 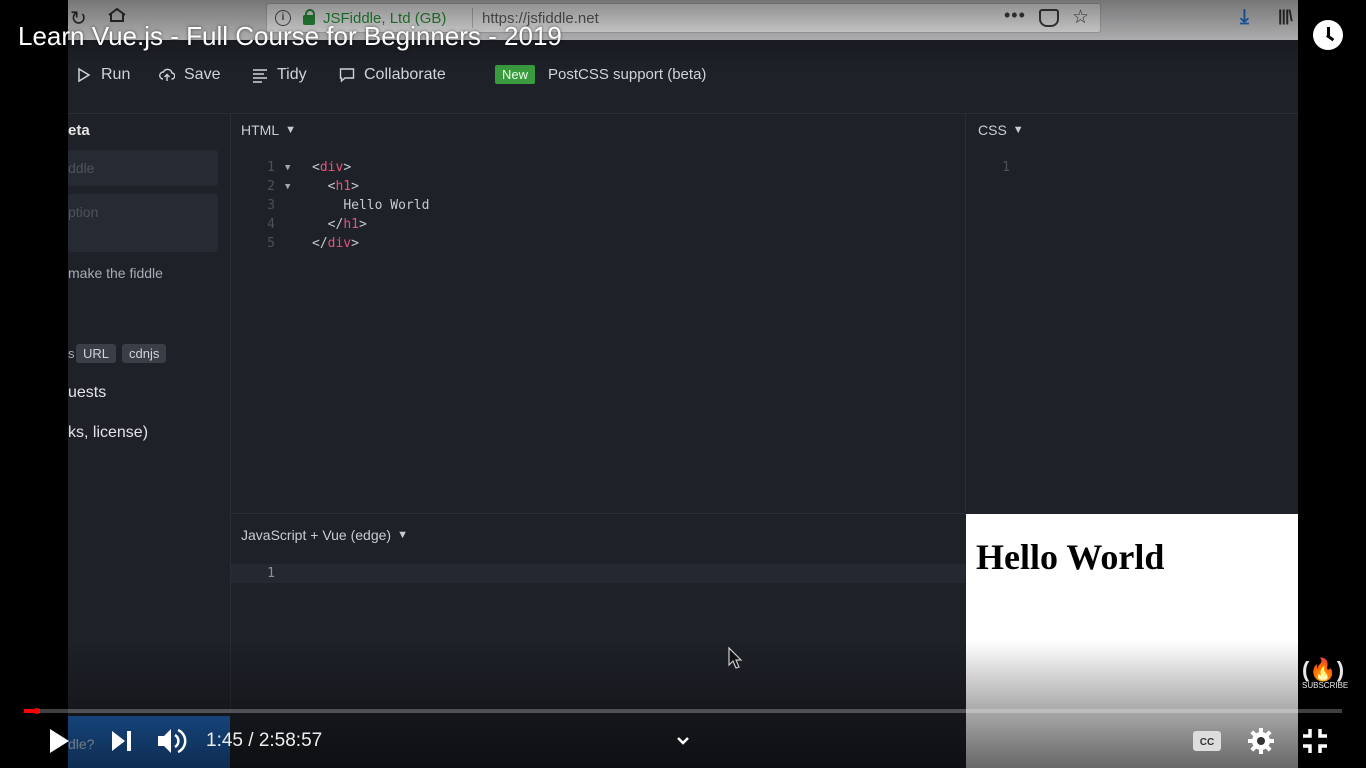 What do you see at coordinates (264, 740) in the screenshot?
I see `time-display: 1:45 / 2:58:57` at bounding box center [264, 740].